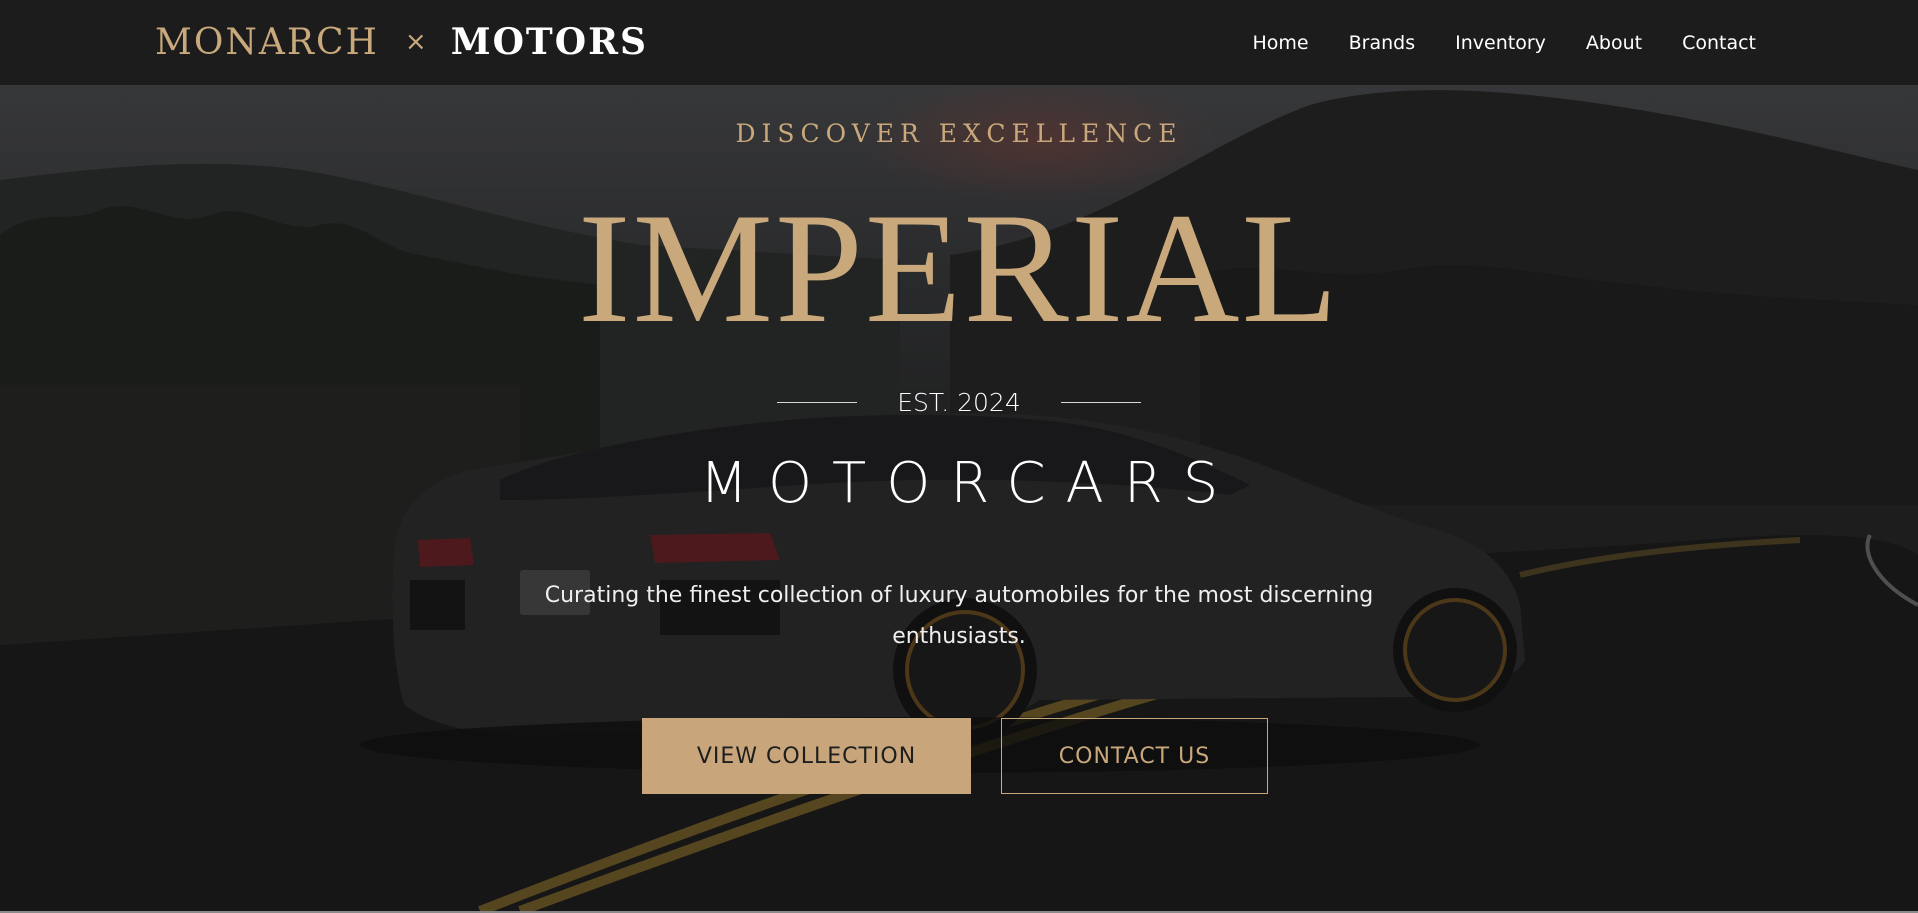  Describe the element at coordinates (806, 756) in the screenshot. I see `view-collection-button: VIEW COLLECTION` at that location.